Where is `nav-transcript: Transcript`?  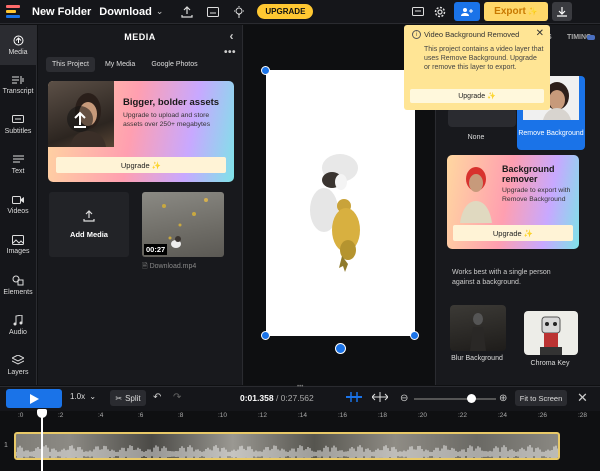 nav-transcript: Transcript is located at coordinates (18, 85).